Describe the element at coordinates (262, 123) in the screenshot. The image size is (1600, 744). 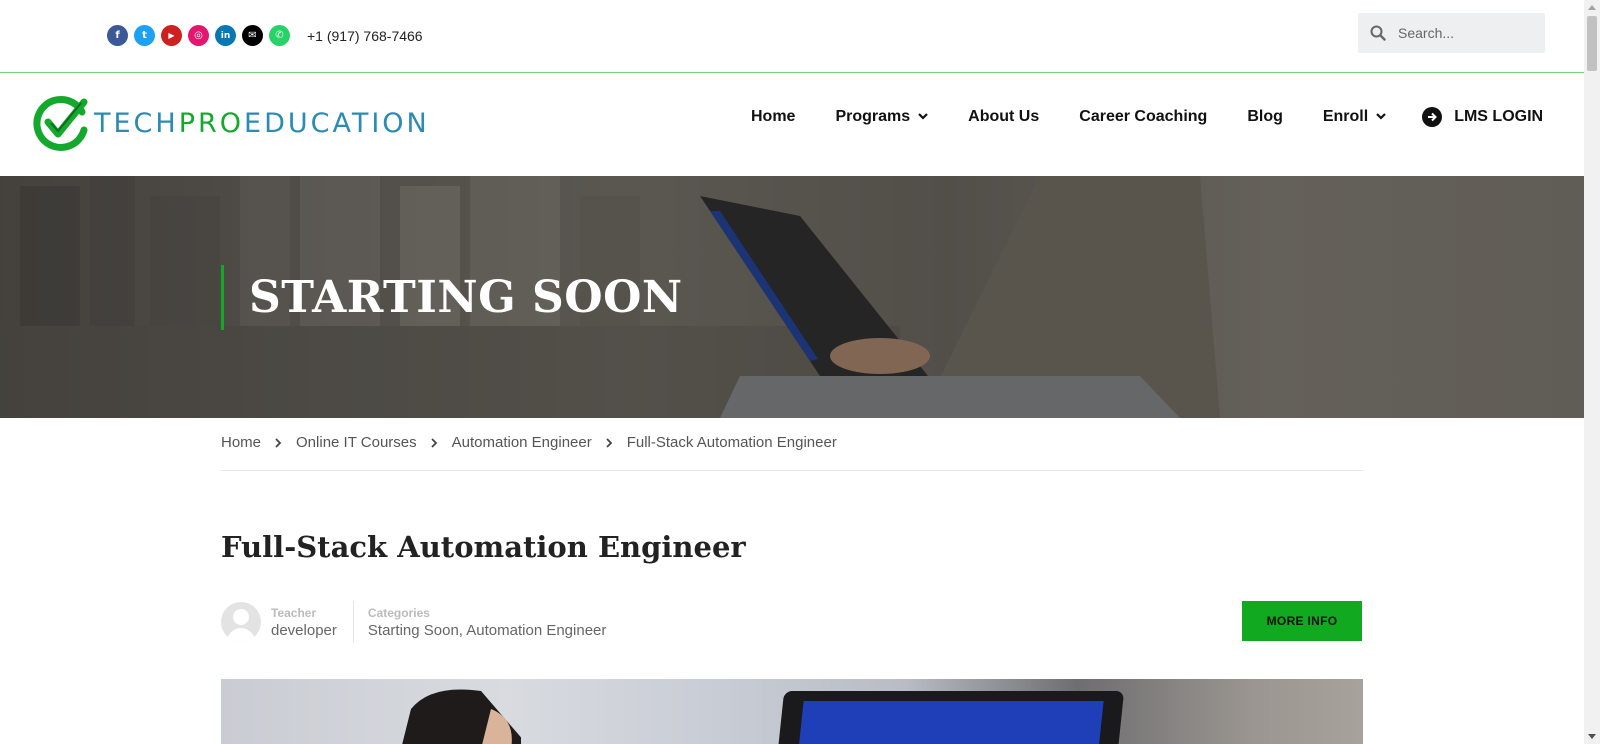
I see `logo-wordmark: TECHPROEDUCATION` at that location.